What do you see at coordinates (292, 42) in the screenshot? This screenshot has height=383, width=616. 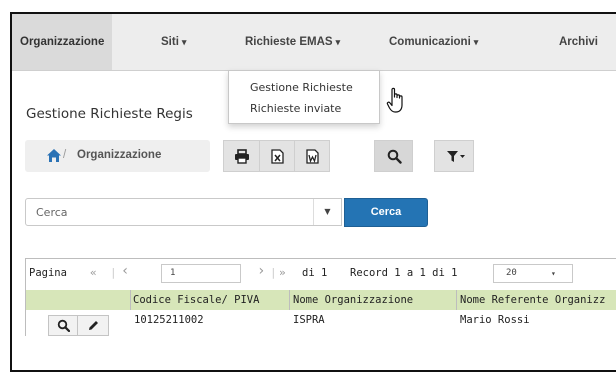 I see `nav-richieste-emas: Richieste EMAS ▾` at bounding box center [292, 42].